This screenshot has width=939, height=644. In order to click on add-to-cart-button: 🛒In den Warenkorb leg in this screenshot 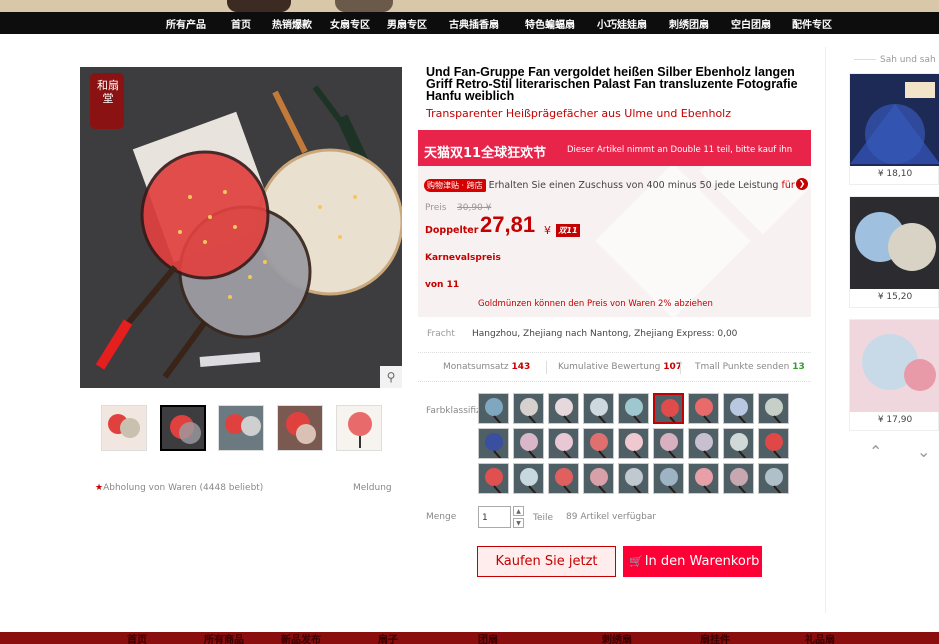, I will do `click(692, 561)`.